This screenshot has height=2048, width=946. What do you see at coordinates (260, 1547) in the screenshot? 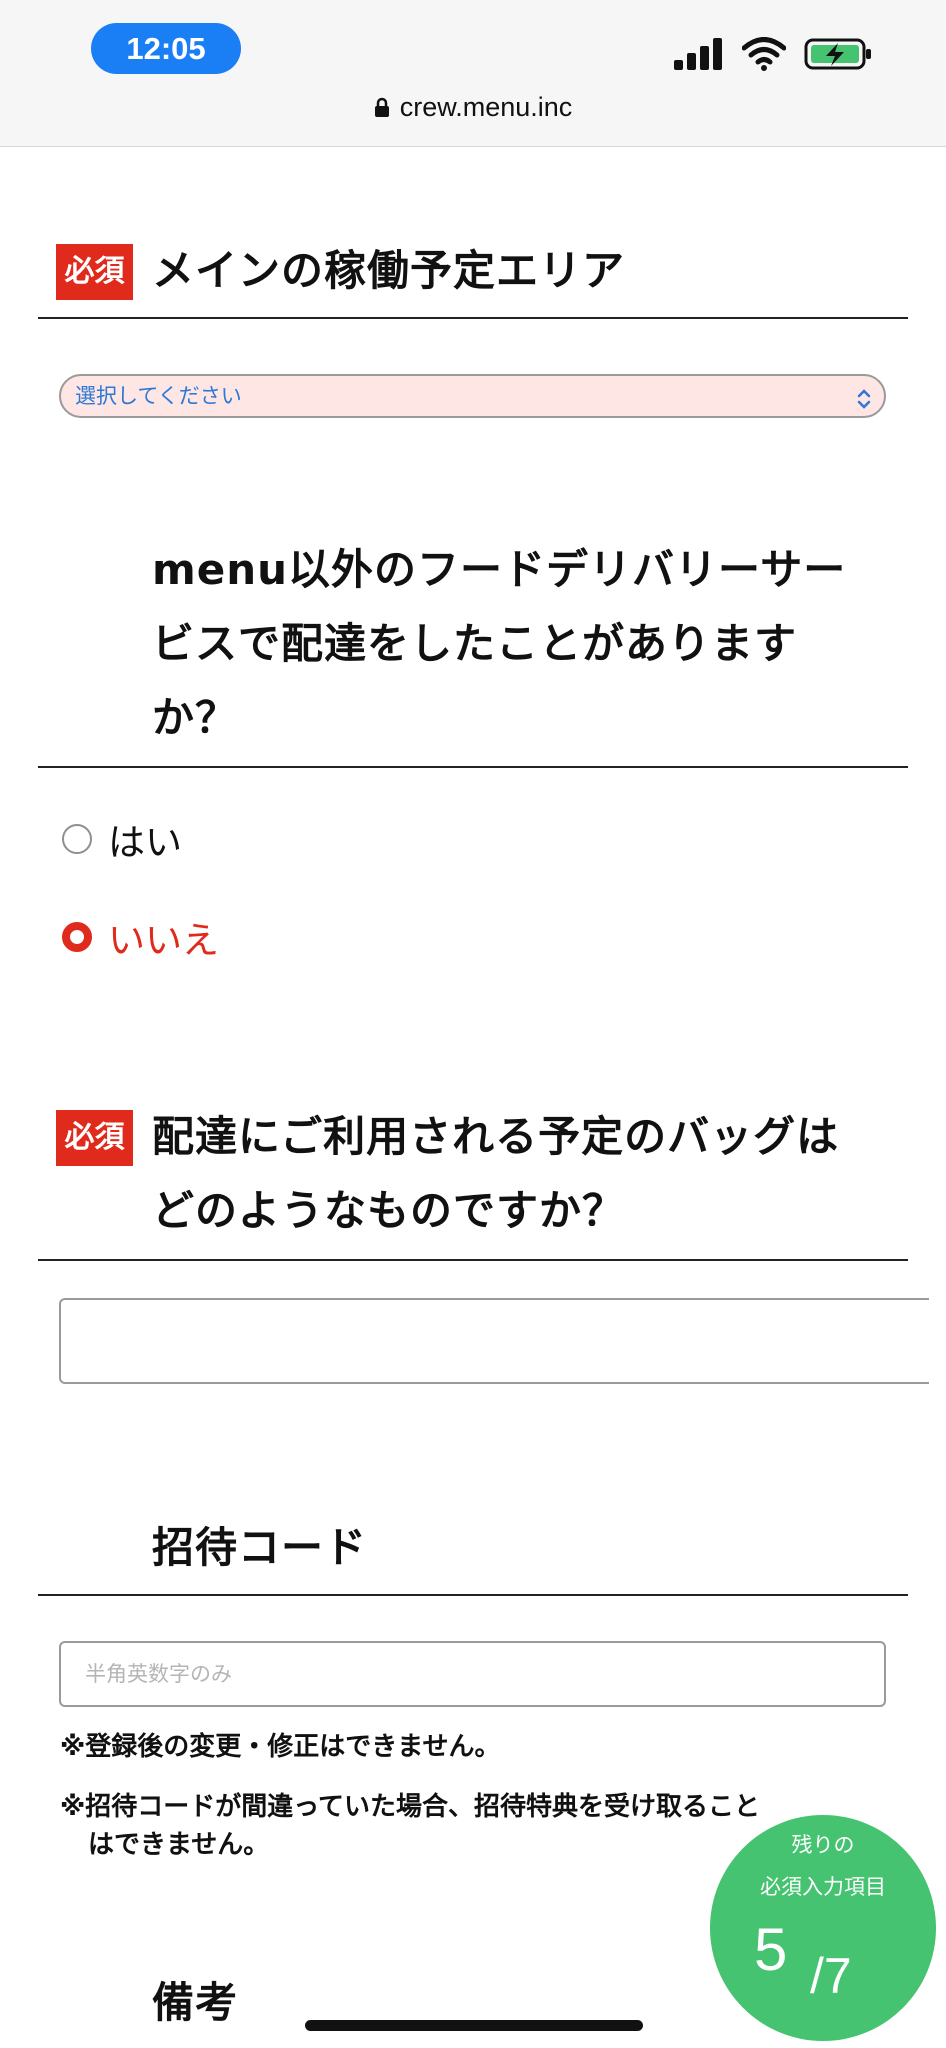
I see `invite-code-title: 招待コード` at bounding box center [260, 1547].